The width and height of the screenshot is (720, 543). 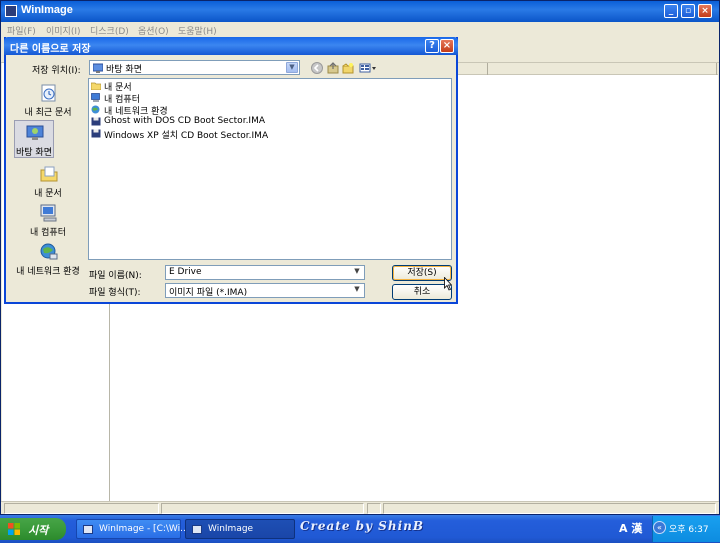 What do you see at coordinates (48, 93) in the screenshot?
I see `recent-docs-icon` at bounding box center [48, 93].